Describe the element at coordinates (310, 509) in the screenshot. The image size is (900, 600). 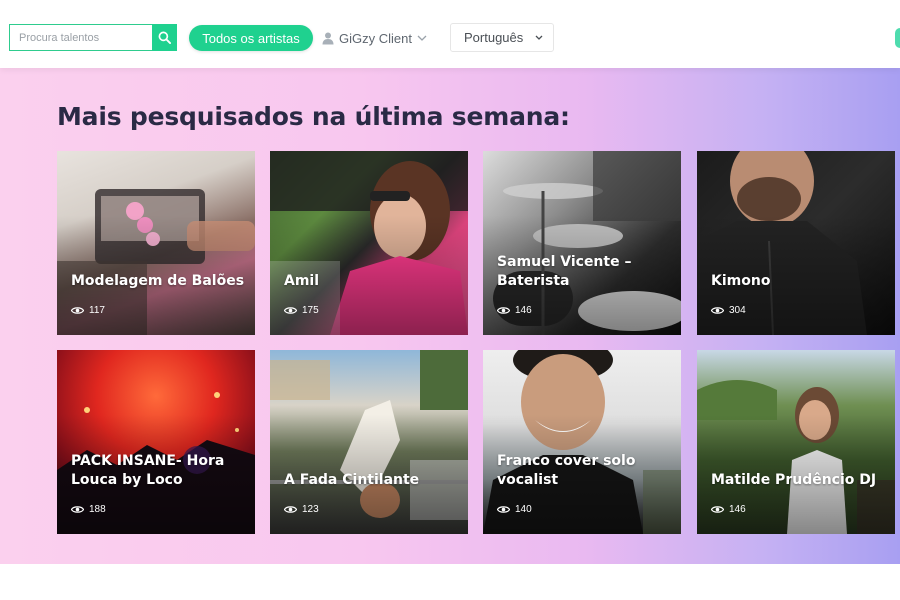
I see `view-count-value: 123` at that location.